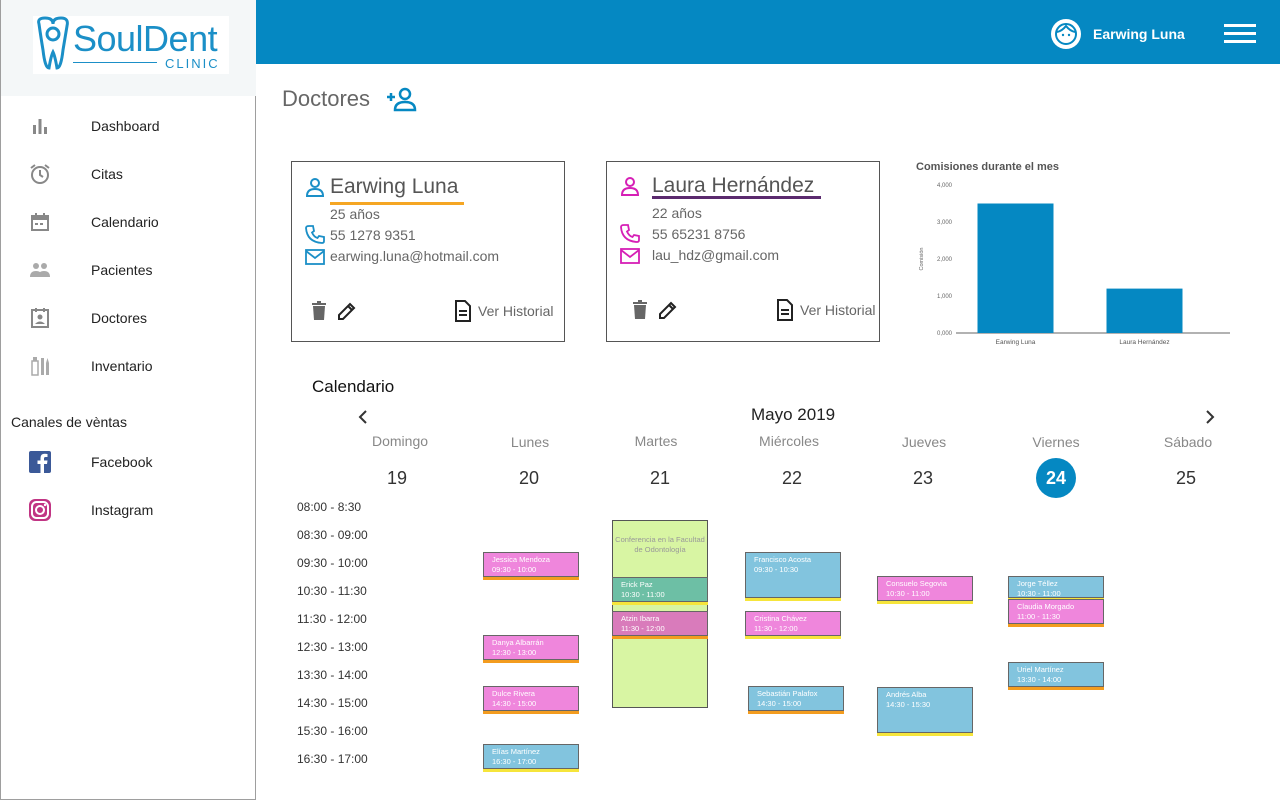  I want to click on sidebar-item-citas: Citas, so click(128, 174).